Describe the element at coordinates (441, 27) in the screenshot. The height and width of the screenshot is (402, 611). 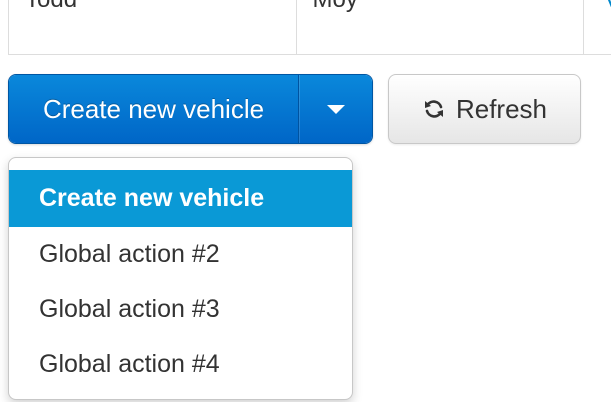
I see `table-cell-last-name: Moy` at that location.